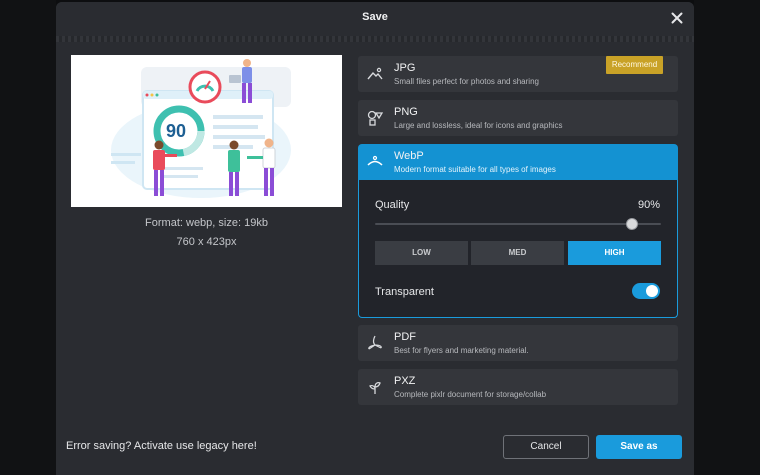 Image resolution: width=760 pixels, height=475 pixels. I want to click on format-name: JPG, so click(405, 68).